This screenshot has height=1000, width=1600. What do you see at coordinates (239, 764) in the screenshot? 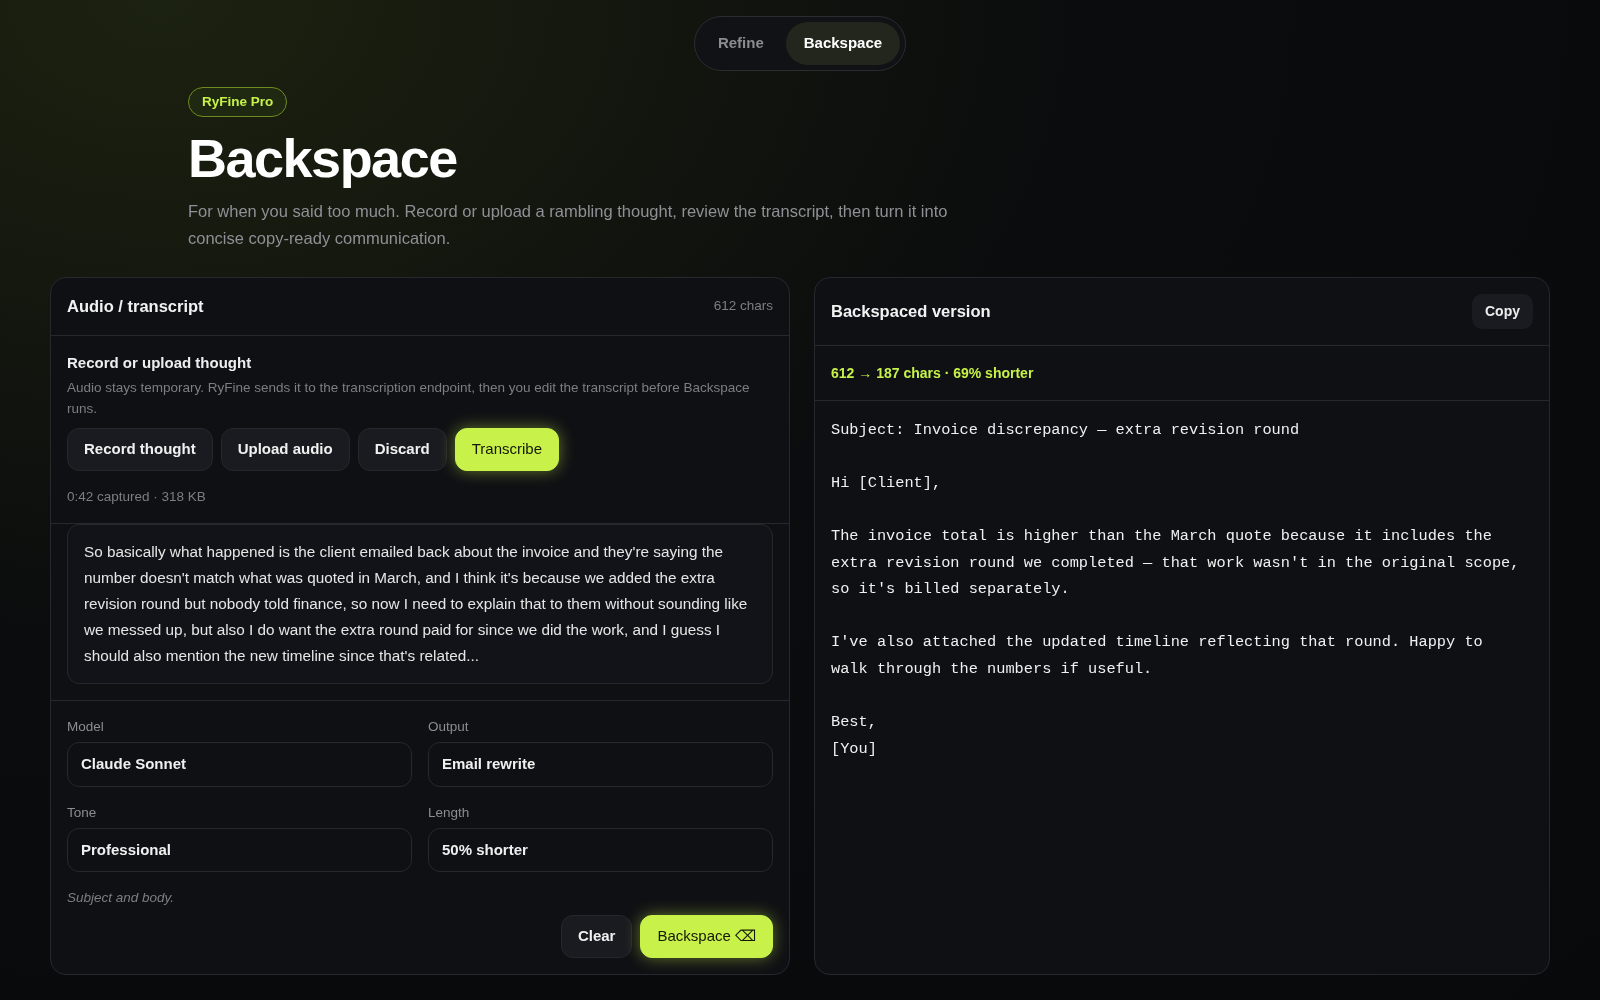
I see `select-field: Claude Sonnet` at bounding box center [239, 764].